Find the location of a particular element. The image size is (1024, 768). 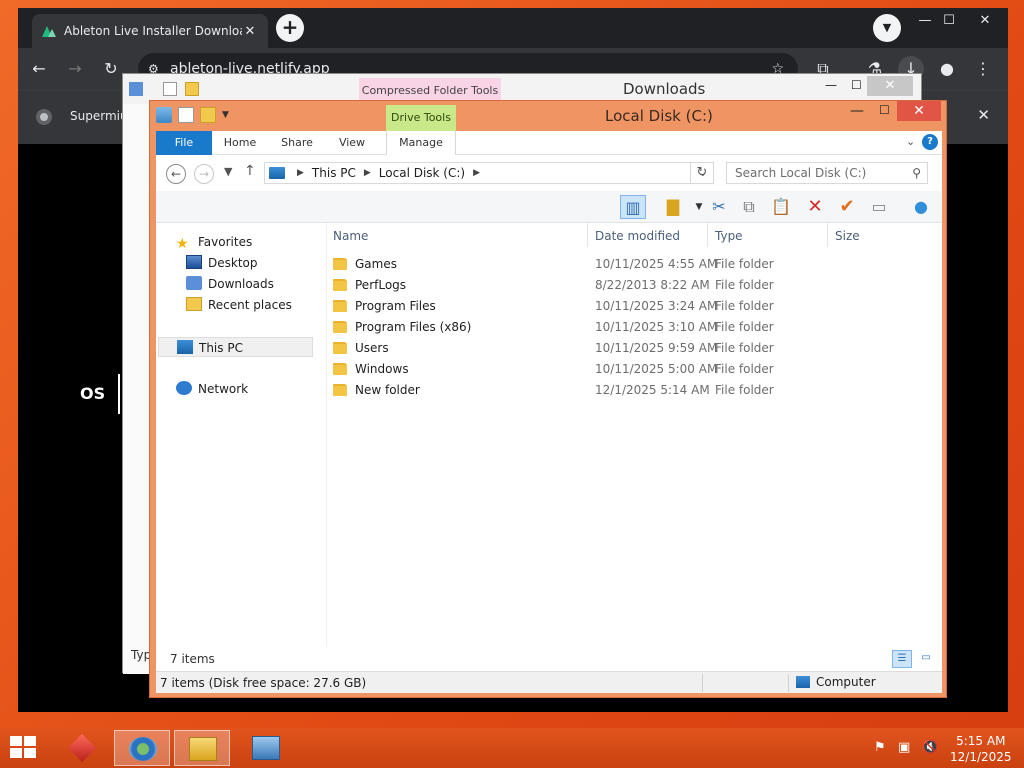

explorer-titlebar: ▼ Drive Tools Local Disk (C:) — ☐ ✕ is located at coordinates (548, 116).